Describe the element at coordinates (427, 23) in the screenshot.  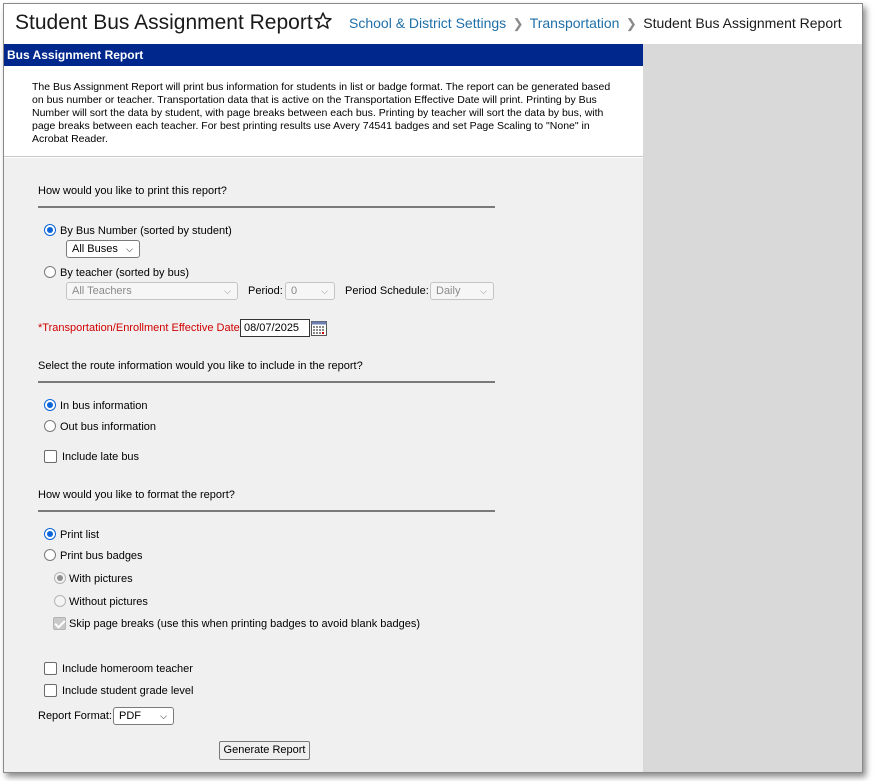
I see `breadcrumb-school-district-settings: School & District Settings` at that location.